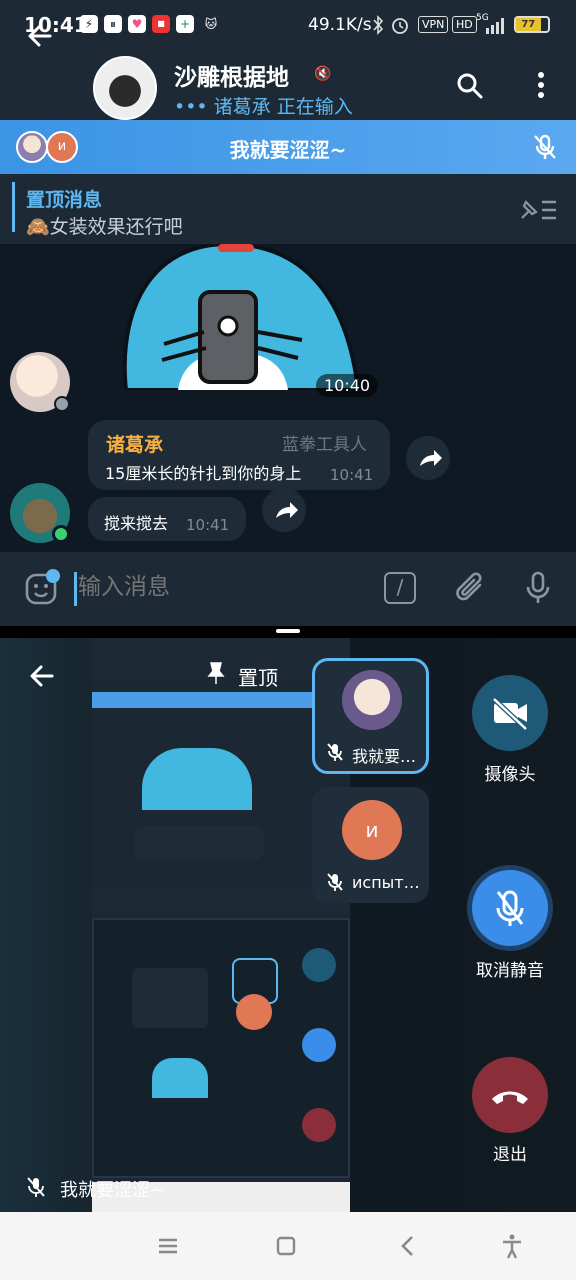 The image size is (576, 1280). Describe the element at coordinates (216, 673) in the screenshot. I see `pin-icon` at that location.